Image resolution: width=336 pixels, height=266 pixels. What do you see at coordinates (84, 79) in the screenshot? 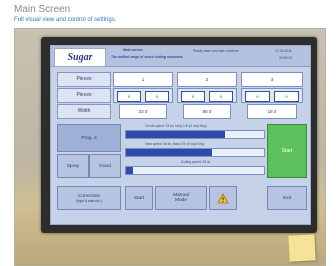
I see `pieces-row-label: Pieces` at bounding box center [84, 79].